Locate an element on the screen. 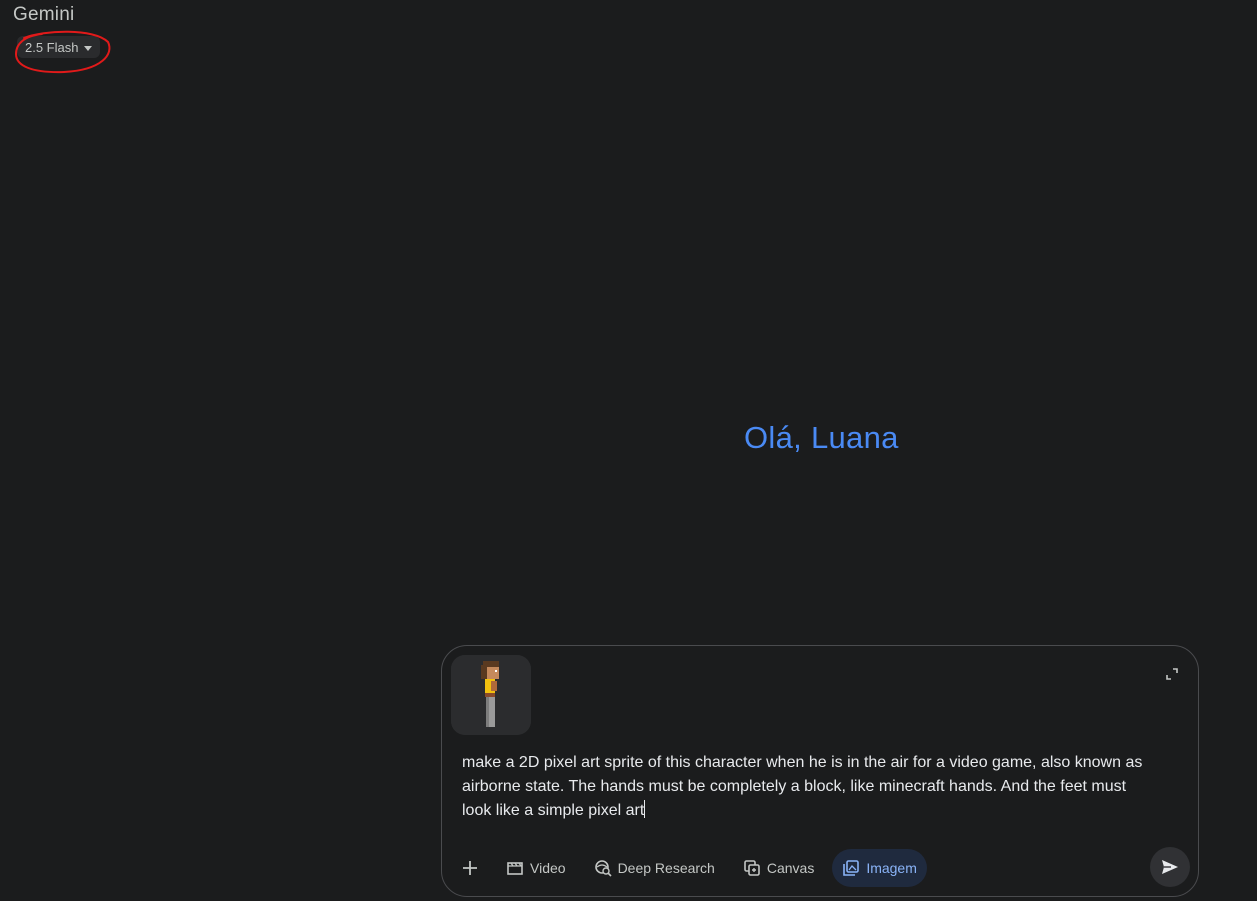 This screenshot has width=1257, height=901. canvas-button: Canvas is located at coordinates (778, 868).